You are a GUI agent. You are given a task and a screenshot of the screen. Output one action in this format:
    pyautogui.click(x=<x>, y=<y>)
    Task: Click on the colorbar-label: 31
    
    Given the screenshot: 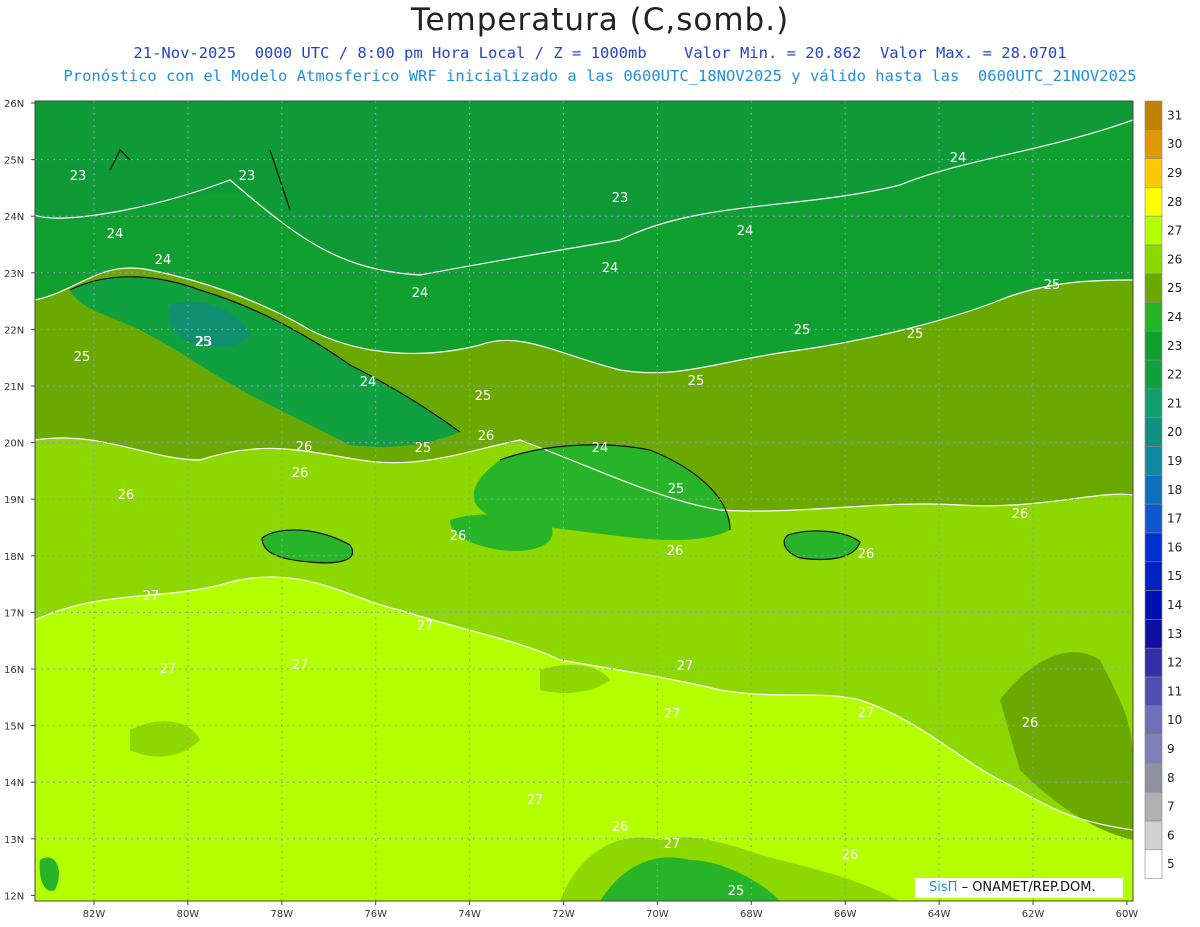 What is the action you would take?
    pyautogui.click(x=1174, y=115)
    